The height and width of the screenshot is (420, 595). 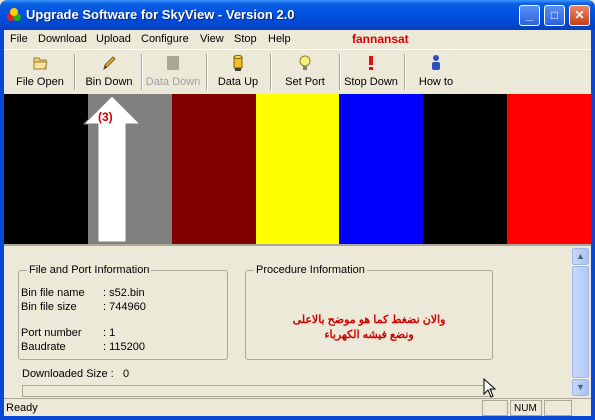 I want to click on file-open-button: File Open, so click(x=40, y=72).